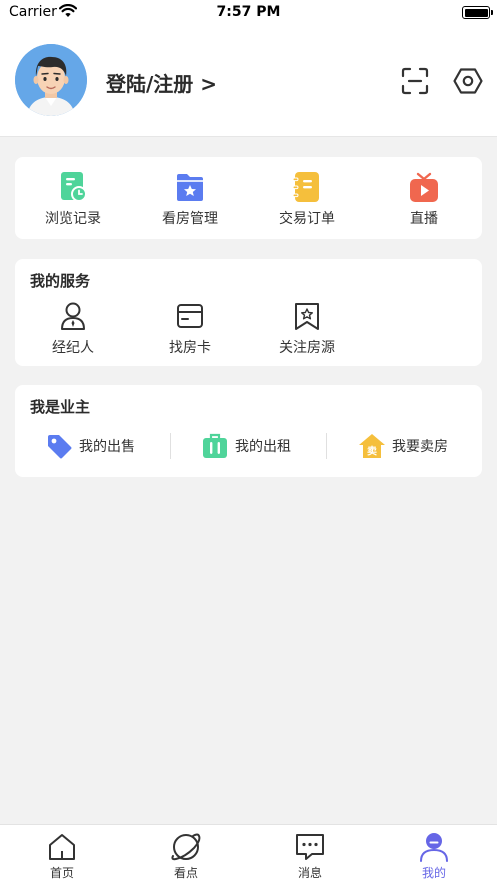 Image resolution: width=497 pixels, height=883 pixels. Describe the element at coordinates (415, 81) in the screenshot. I see `scan-icon` at that location.